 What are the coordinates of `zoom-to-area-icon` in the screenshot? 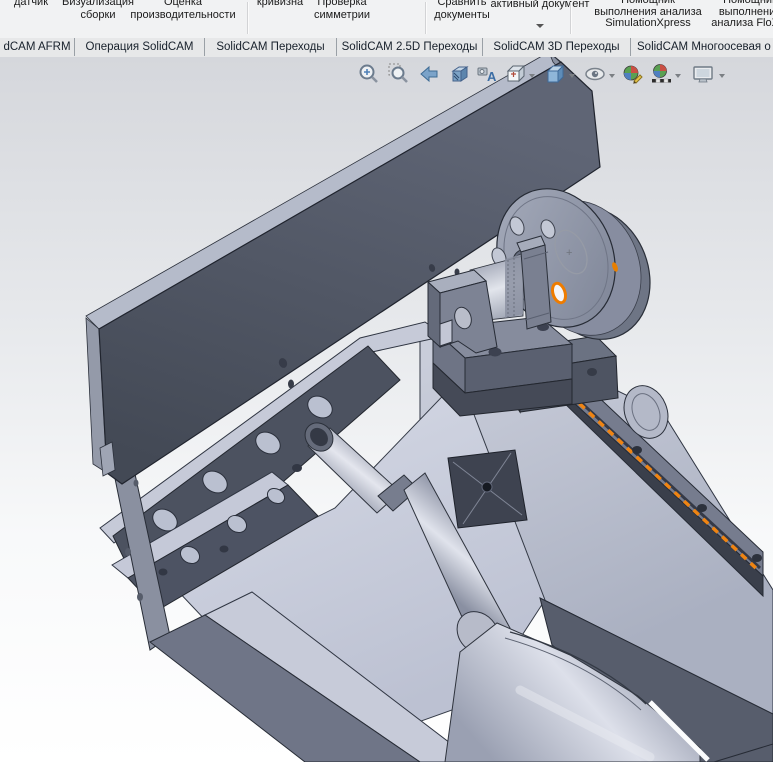 It's located at (399, 74).